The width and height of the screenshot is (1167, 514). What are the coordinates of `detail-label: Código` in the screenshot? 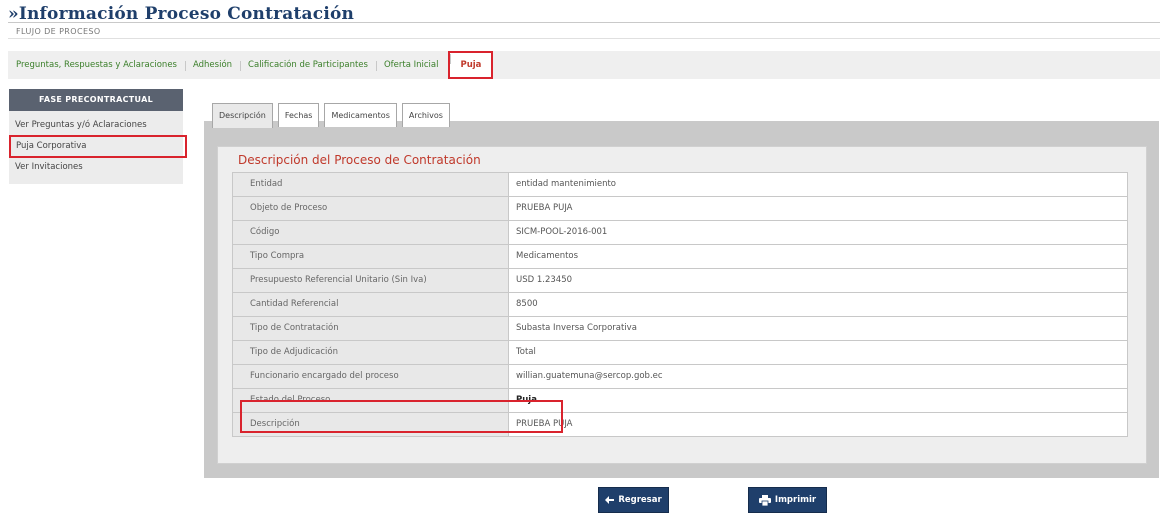 It's located at (371, 232).